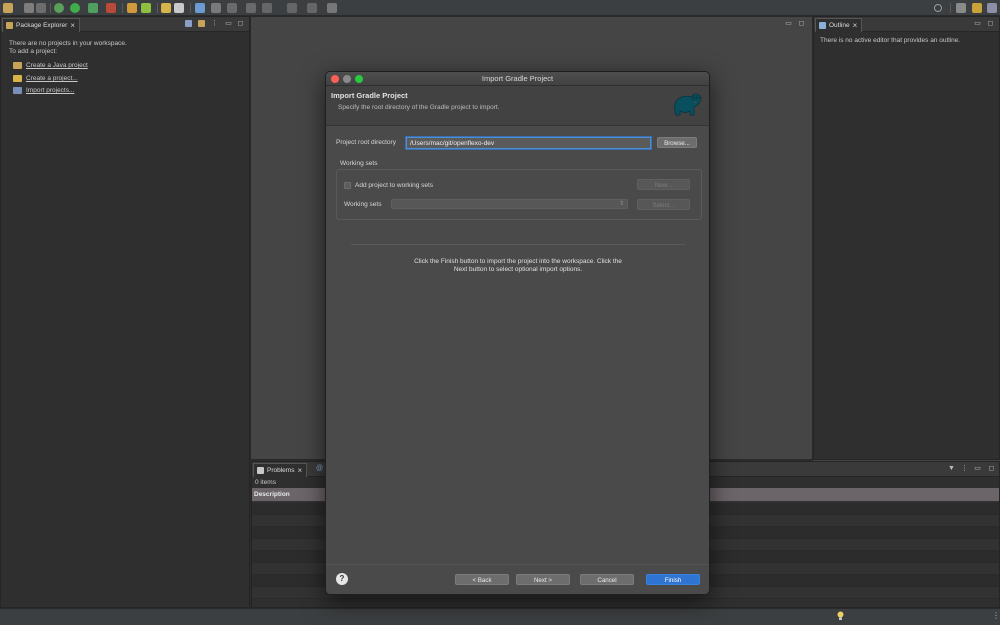 The height and width of the screenshot is (625, 1000). I want to click on add-to-working-sets-label: Add project to working sets, so click(394, 185).